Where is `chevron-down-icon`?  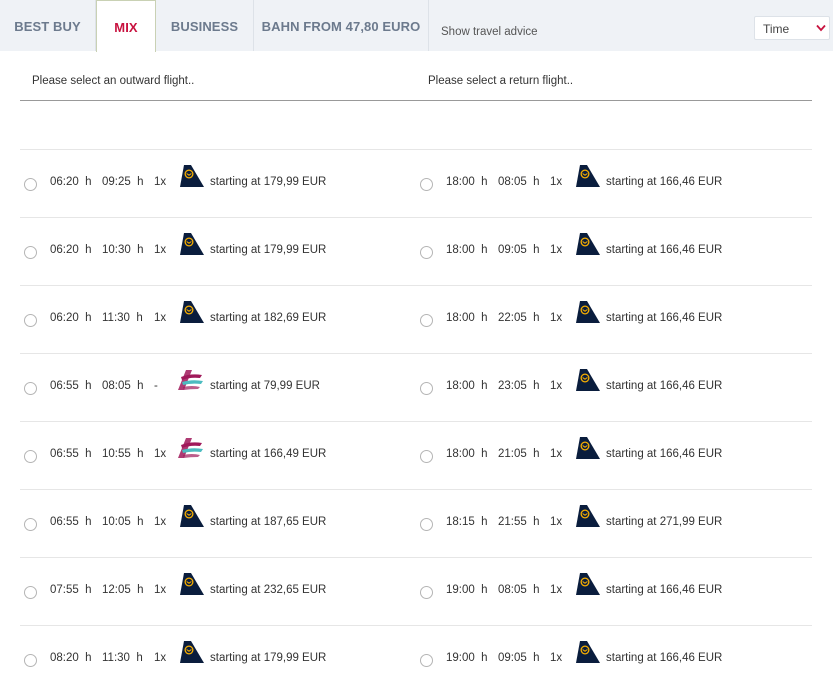 chevron-down-icon is located at coordinates (821, 28).